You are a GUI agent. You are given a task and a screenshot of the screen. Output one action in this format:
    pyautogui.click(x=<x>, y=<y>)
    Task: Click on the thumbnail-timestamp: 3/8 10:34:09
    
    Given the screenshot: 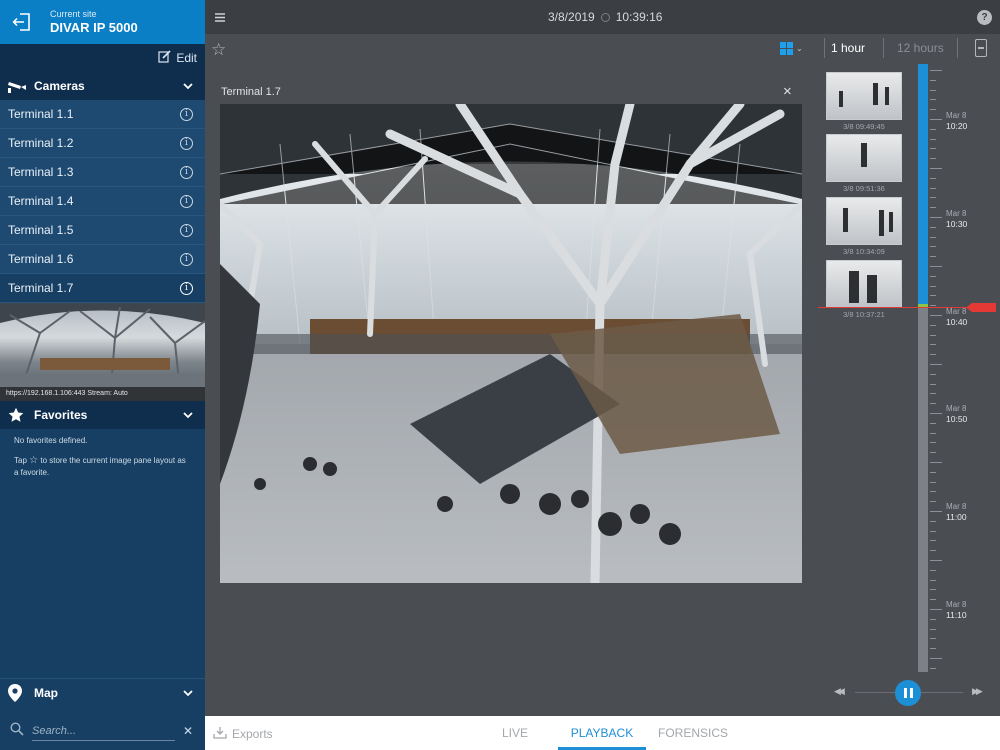 What is the action you would take?
    pyautogui.click(x=864, y=251)
    